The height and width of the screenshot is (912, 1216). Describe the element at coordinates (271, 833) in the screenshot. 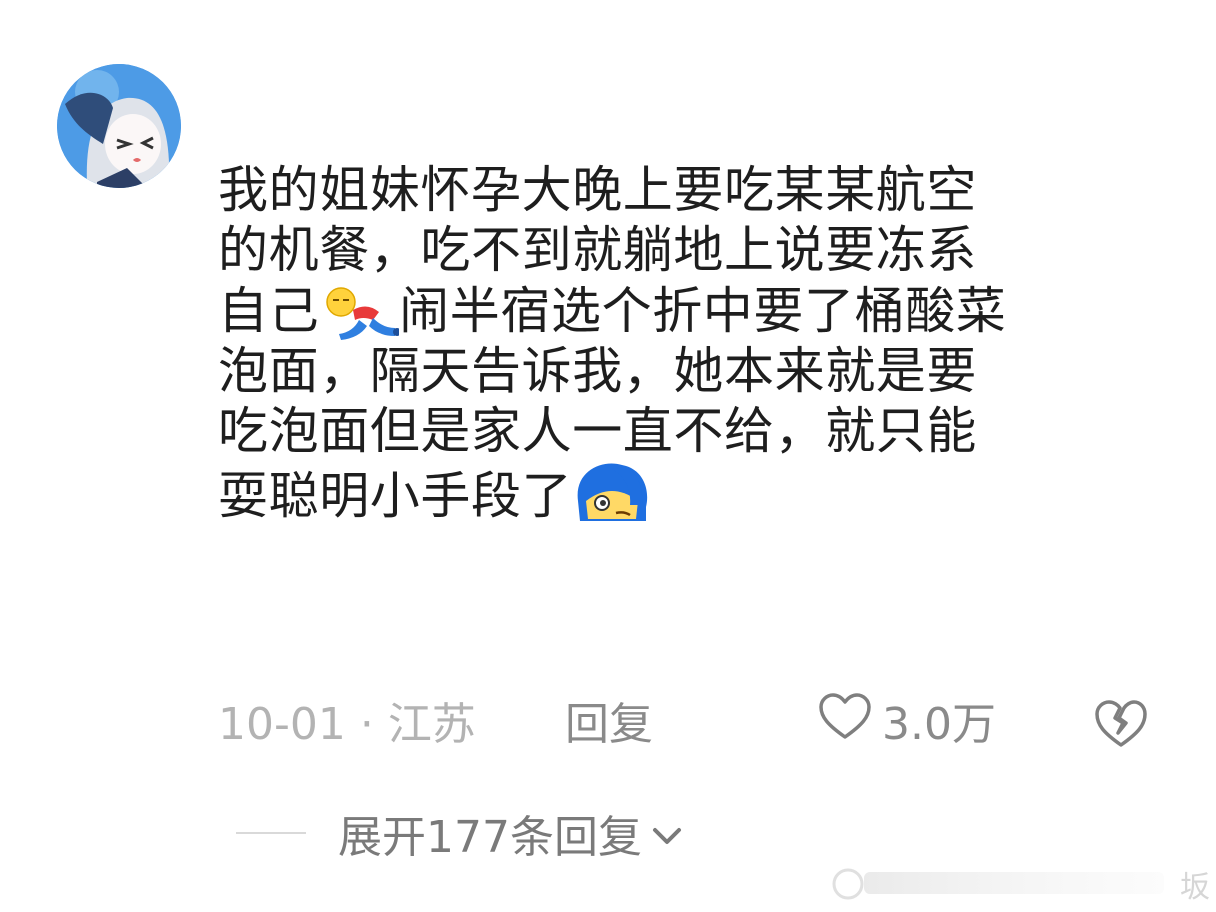

I see `divider` at that location.